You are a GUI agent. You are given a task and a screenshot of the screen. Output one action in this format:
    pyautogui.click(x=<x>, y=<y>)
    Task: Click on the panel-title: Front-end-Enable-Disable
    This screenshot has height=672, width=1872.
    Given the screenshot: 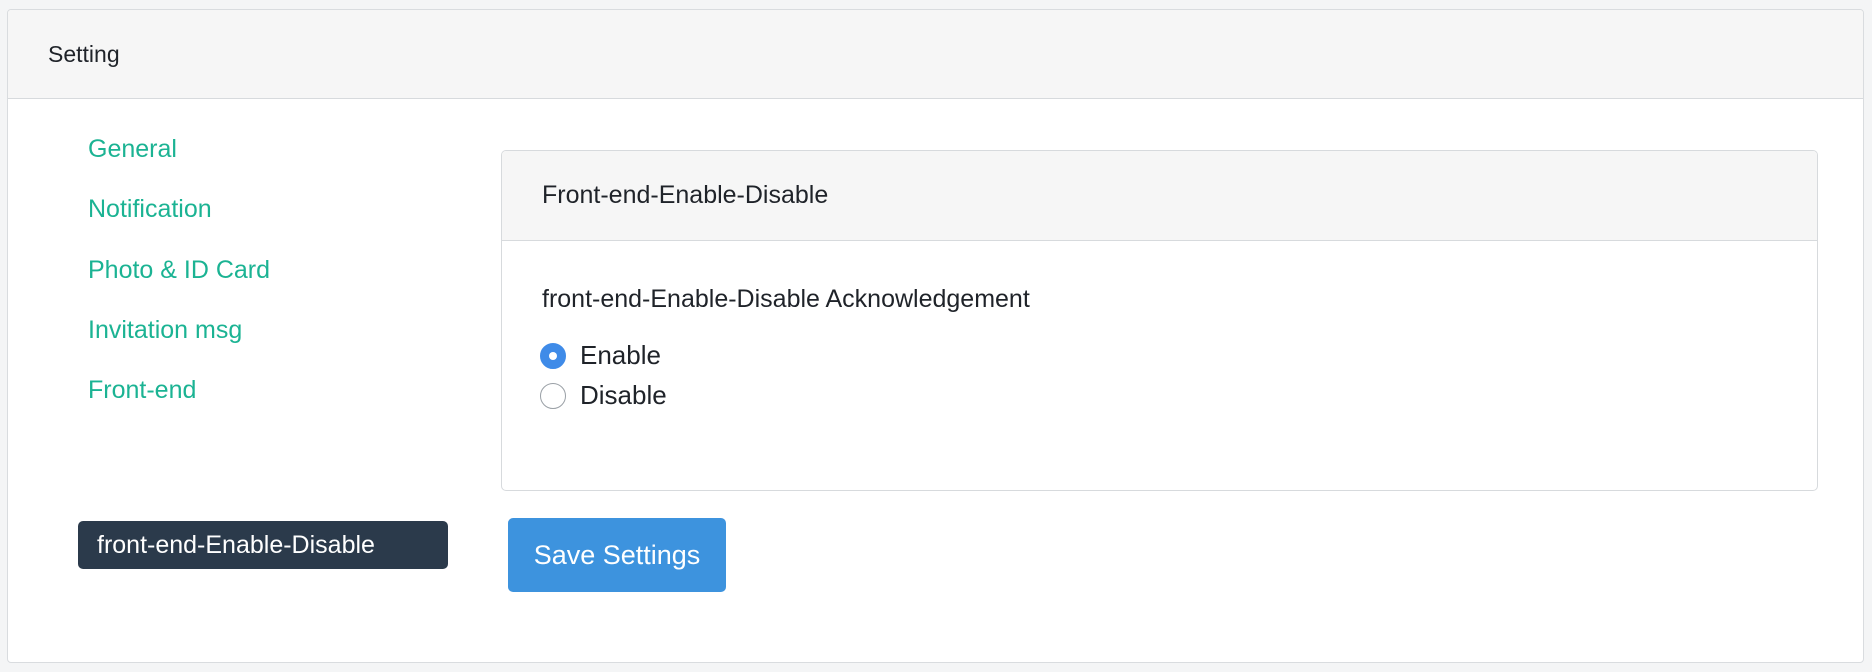 What is the action you would take?
    pyautogui.click(x=685, y=195)
    